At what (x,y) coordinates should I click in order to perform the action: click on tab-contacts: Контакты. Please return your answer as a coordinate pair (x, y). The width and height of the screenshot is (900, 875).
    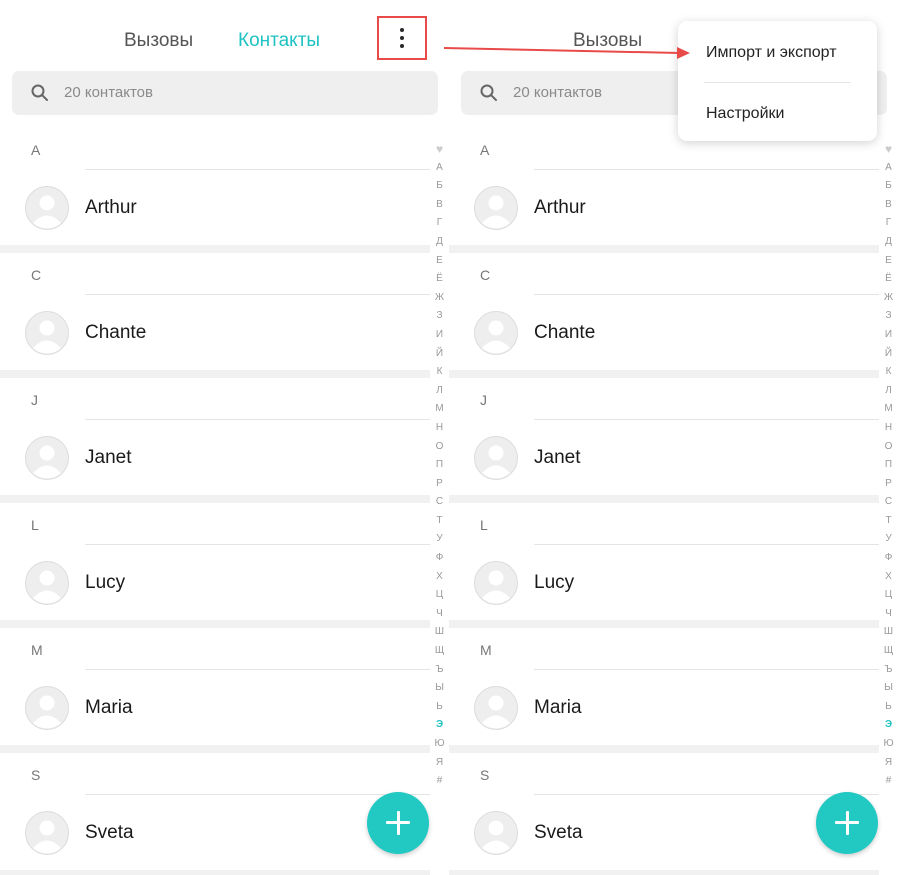
    Looking at the image, I should click on (279, 41).